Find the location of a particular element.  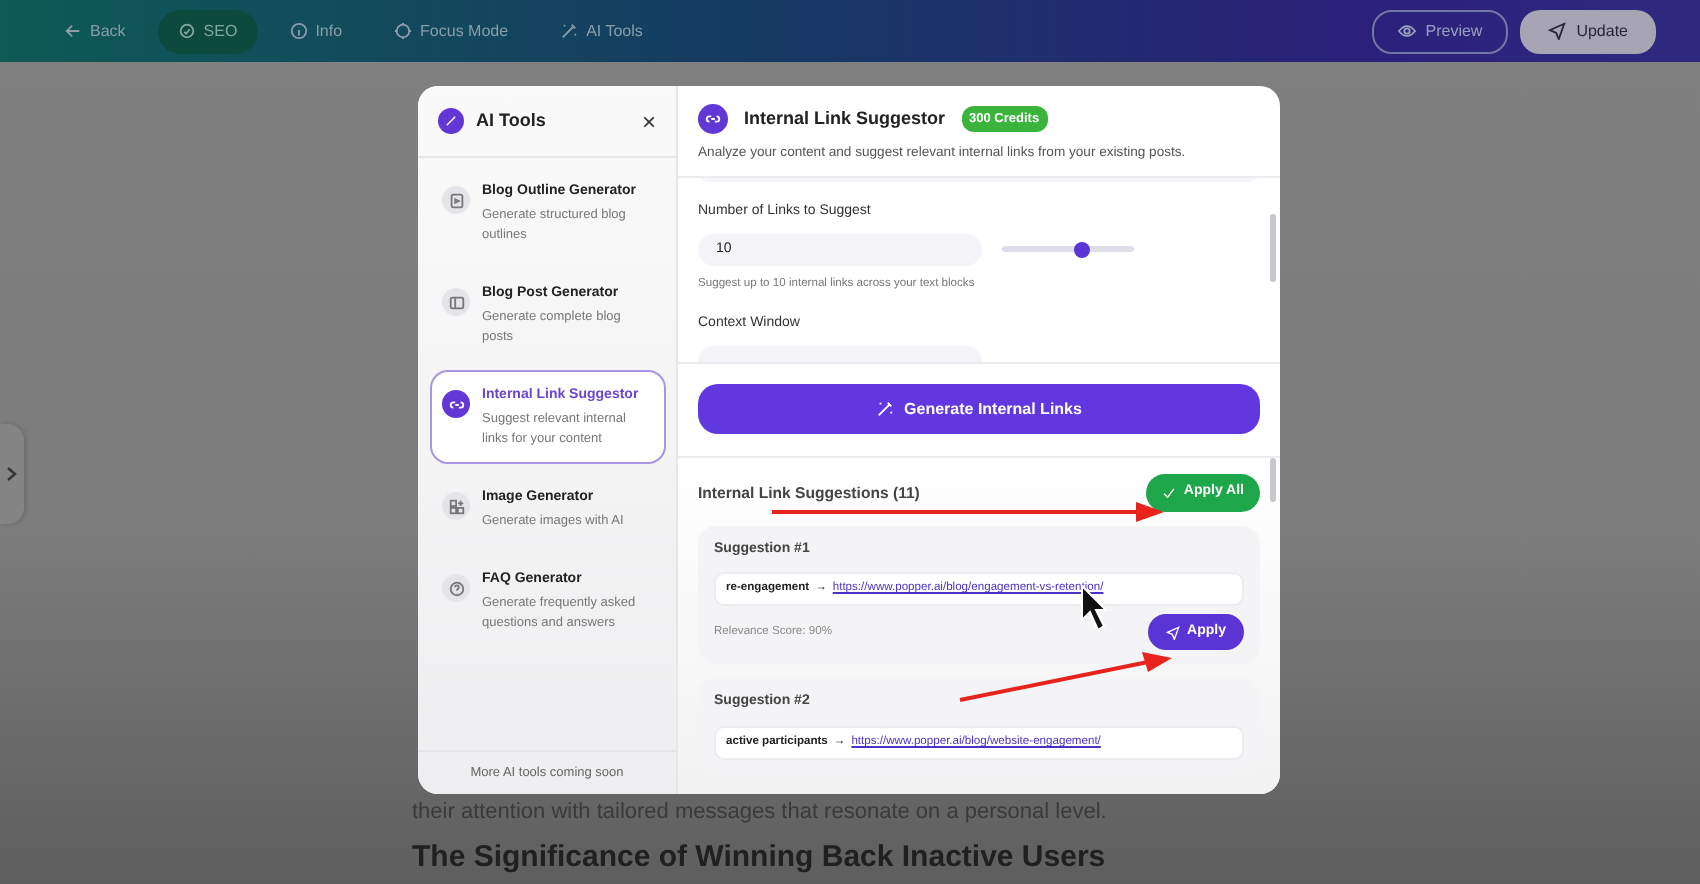

arrow-left-icon is located at coordinates (73, 31).